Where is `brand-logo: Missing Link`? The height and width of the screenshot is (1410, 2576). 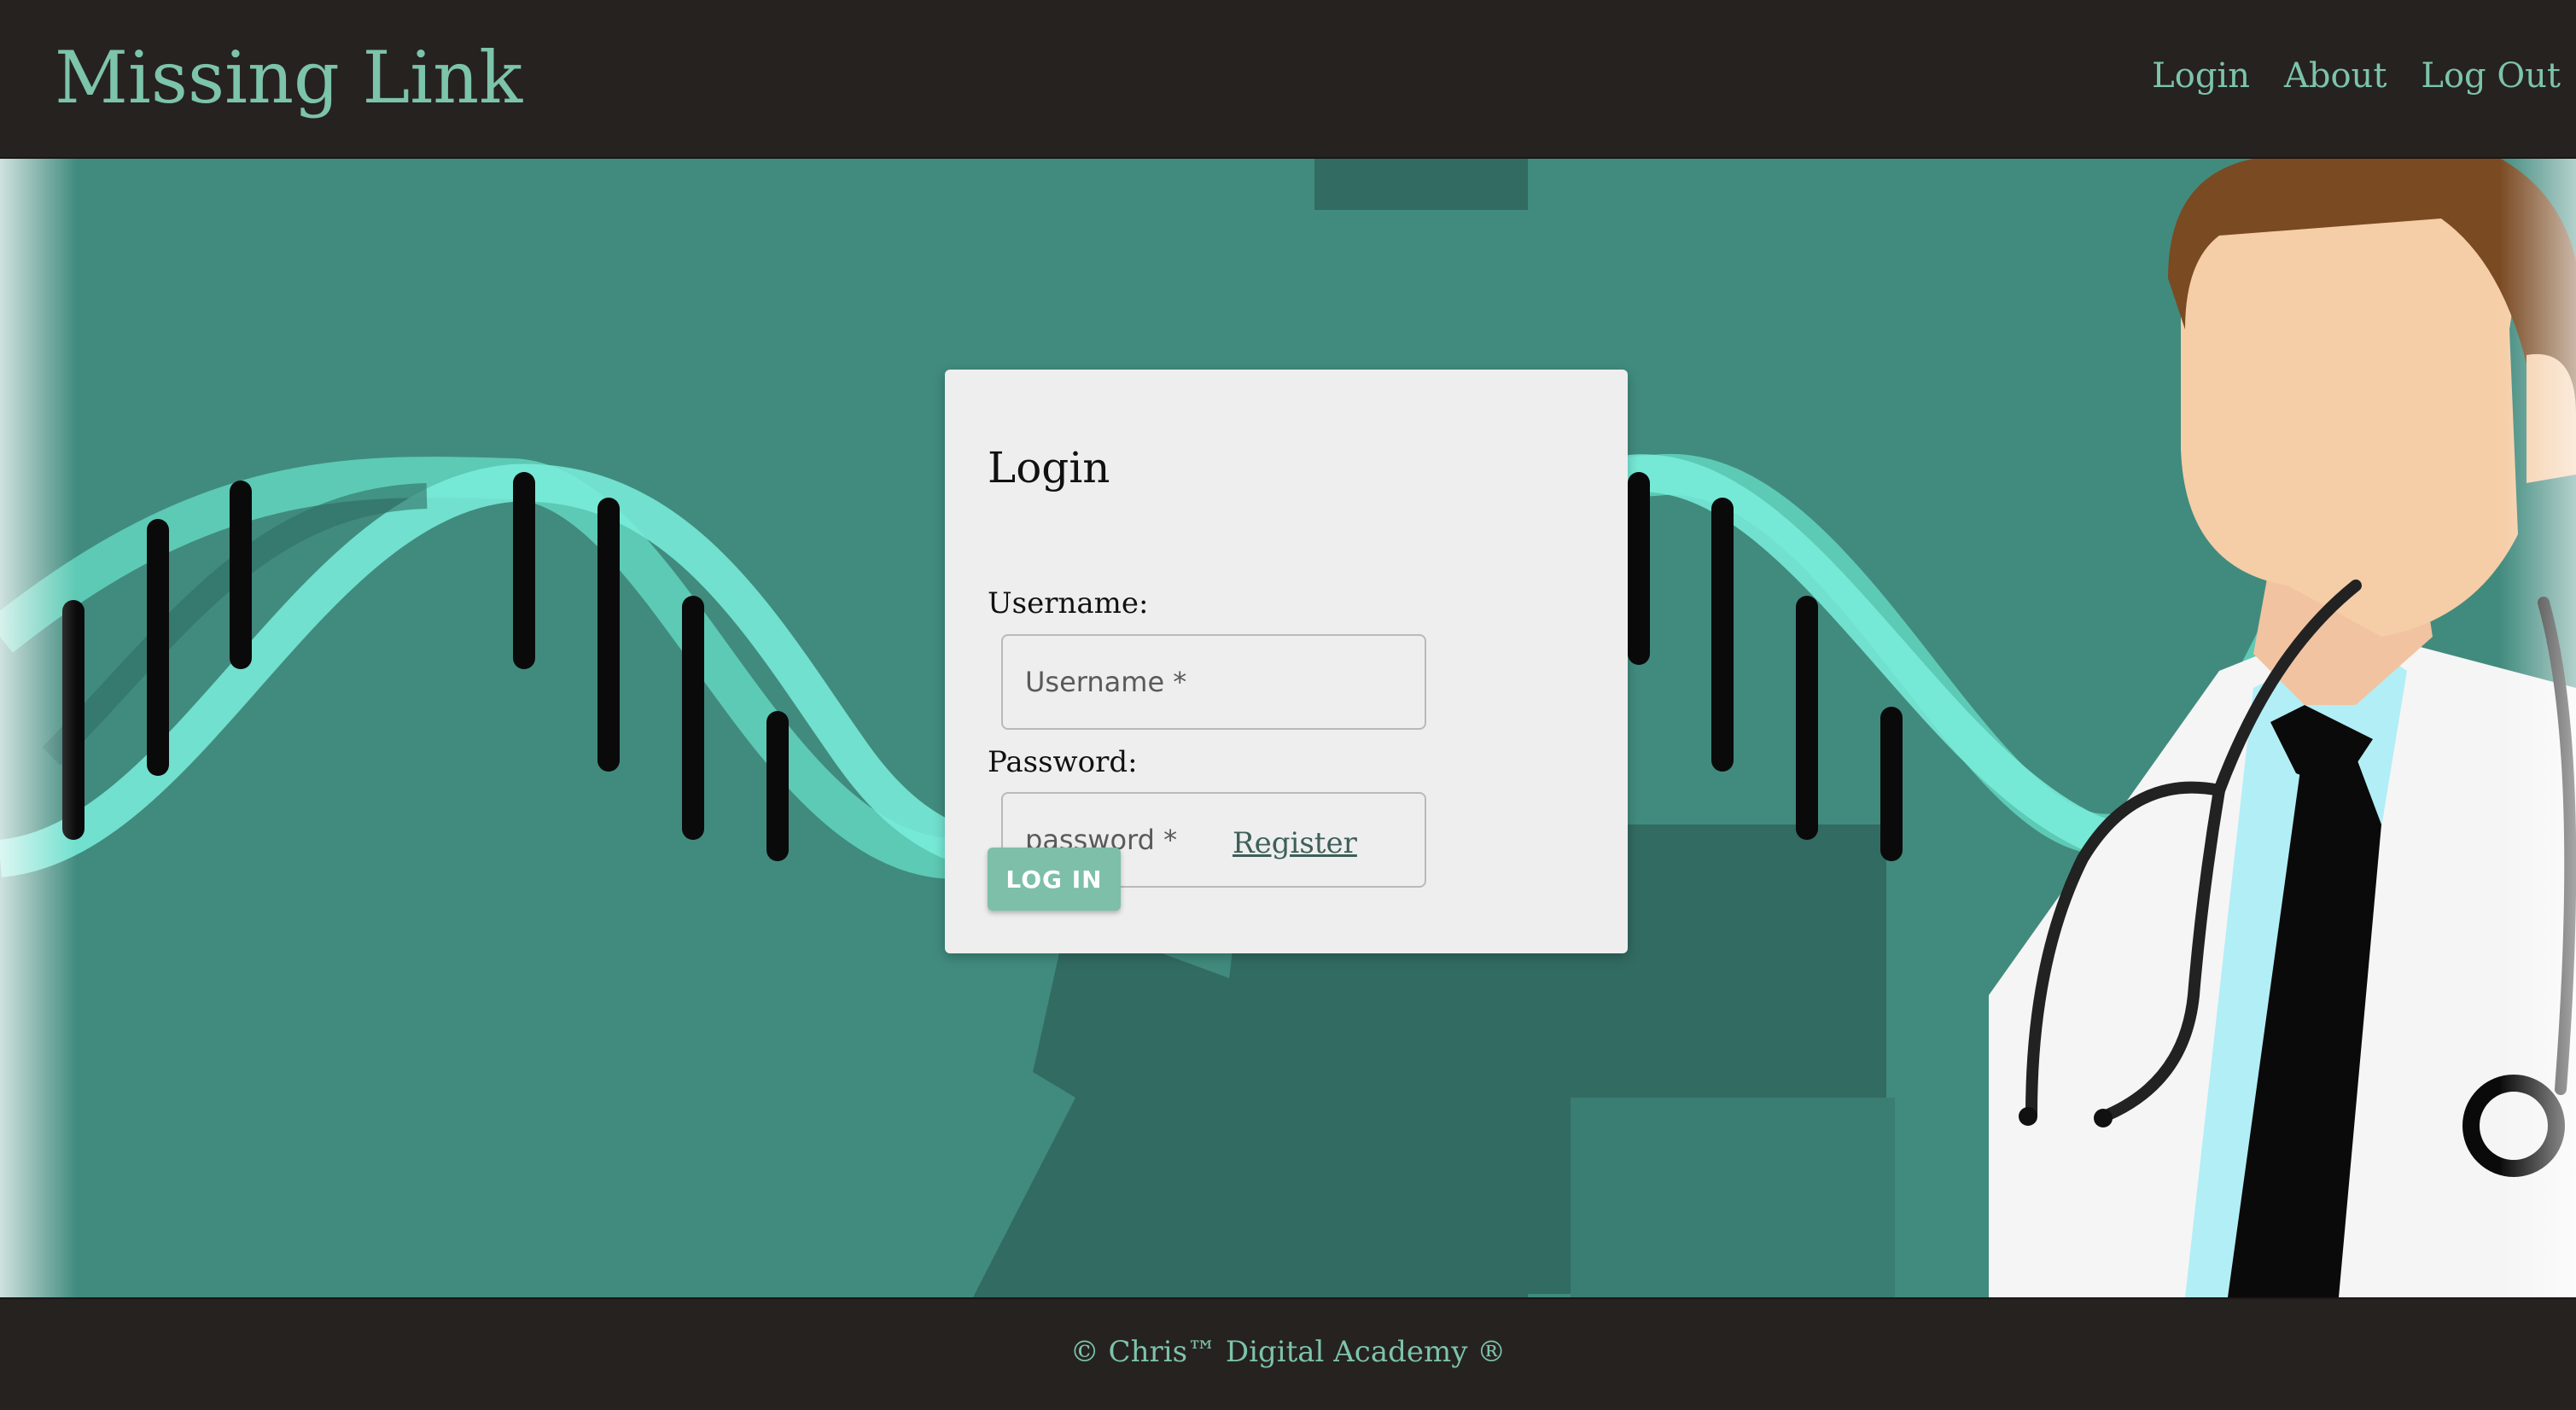
brand-logo: Missing Link is located at coordinates (288, 77).